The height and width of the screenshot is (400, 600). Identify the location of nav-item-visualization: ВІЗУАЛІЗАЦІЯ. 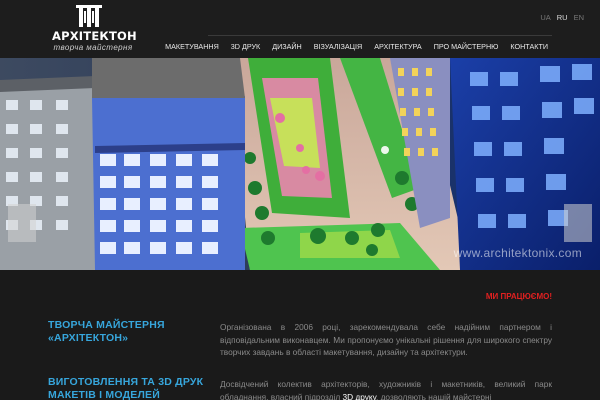
(338, 46).